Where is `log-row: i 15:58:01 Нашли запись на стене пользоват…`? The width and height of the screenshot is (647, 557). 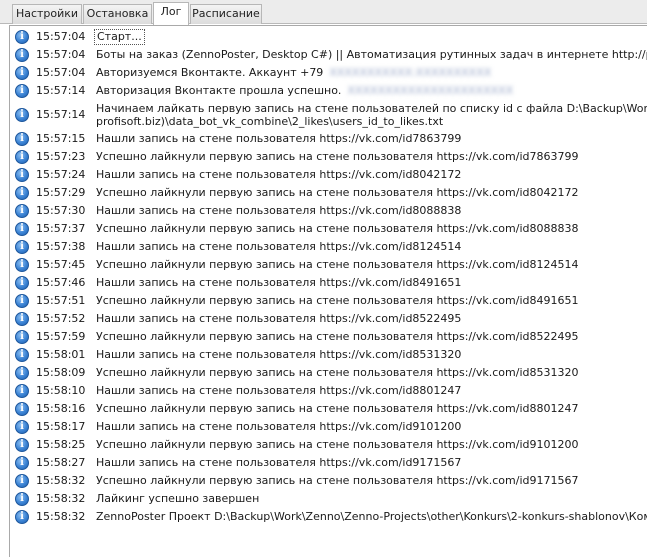
log-row: i 15:58:01 Нашли запись на стене пользоват… is located at coordinates (328, 355).